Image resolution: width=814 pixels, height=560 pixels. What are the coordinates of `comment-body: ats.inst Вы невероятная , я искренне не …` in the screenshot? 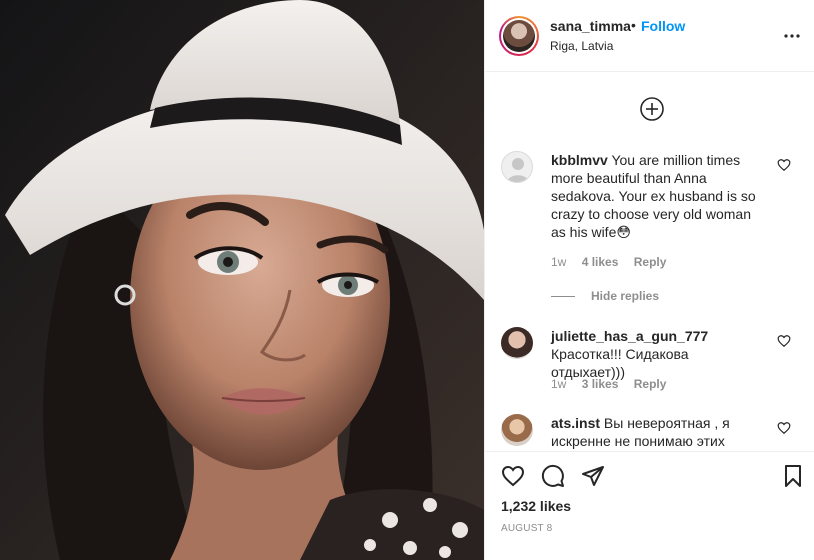 It's located at (658, 432).